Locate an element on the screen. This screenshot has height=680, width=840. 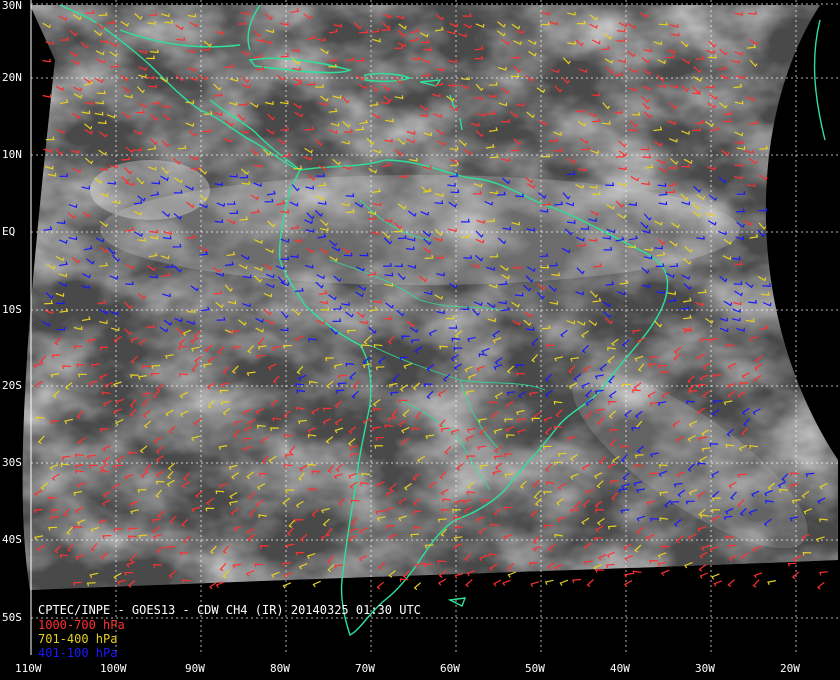
latitude-label: 50S is located at coordinates (12, 617).